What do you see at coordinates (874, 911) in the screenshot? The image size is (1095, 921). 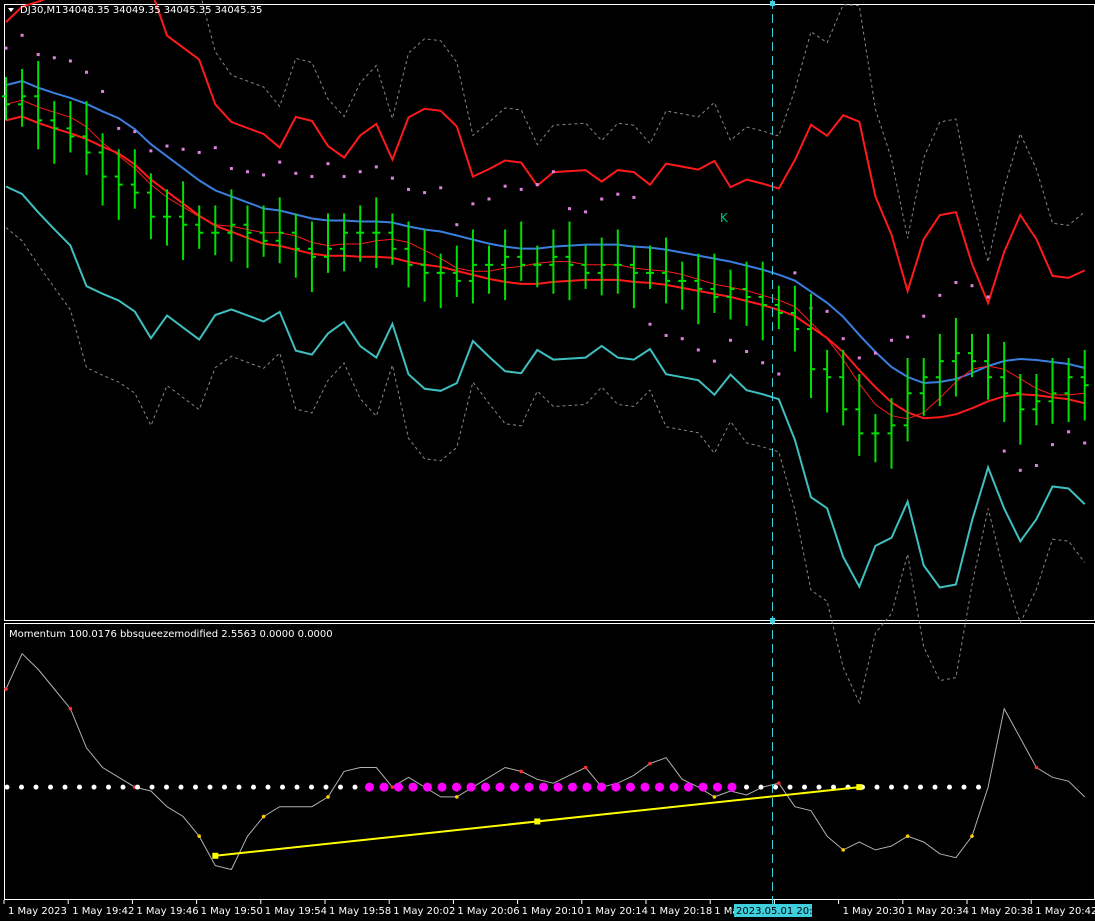 I see `time-label: 1 May 20:30` at bounding box center [874, 911].